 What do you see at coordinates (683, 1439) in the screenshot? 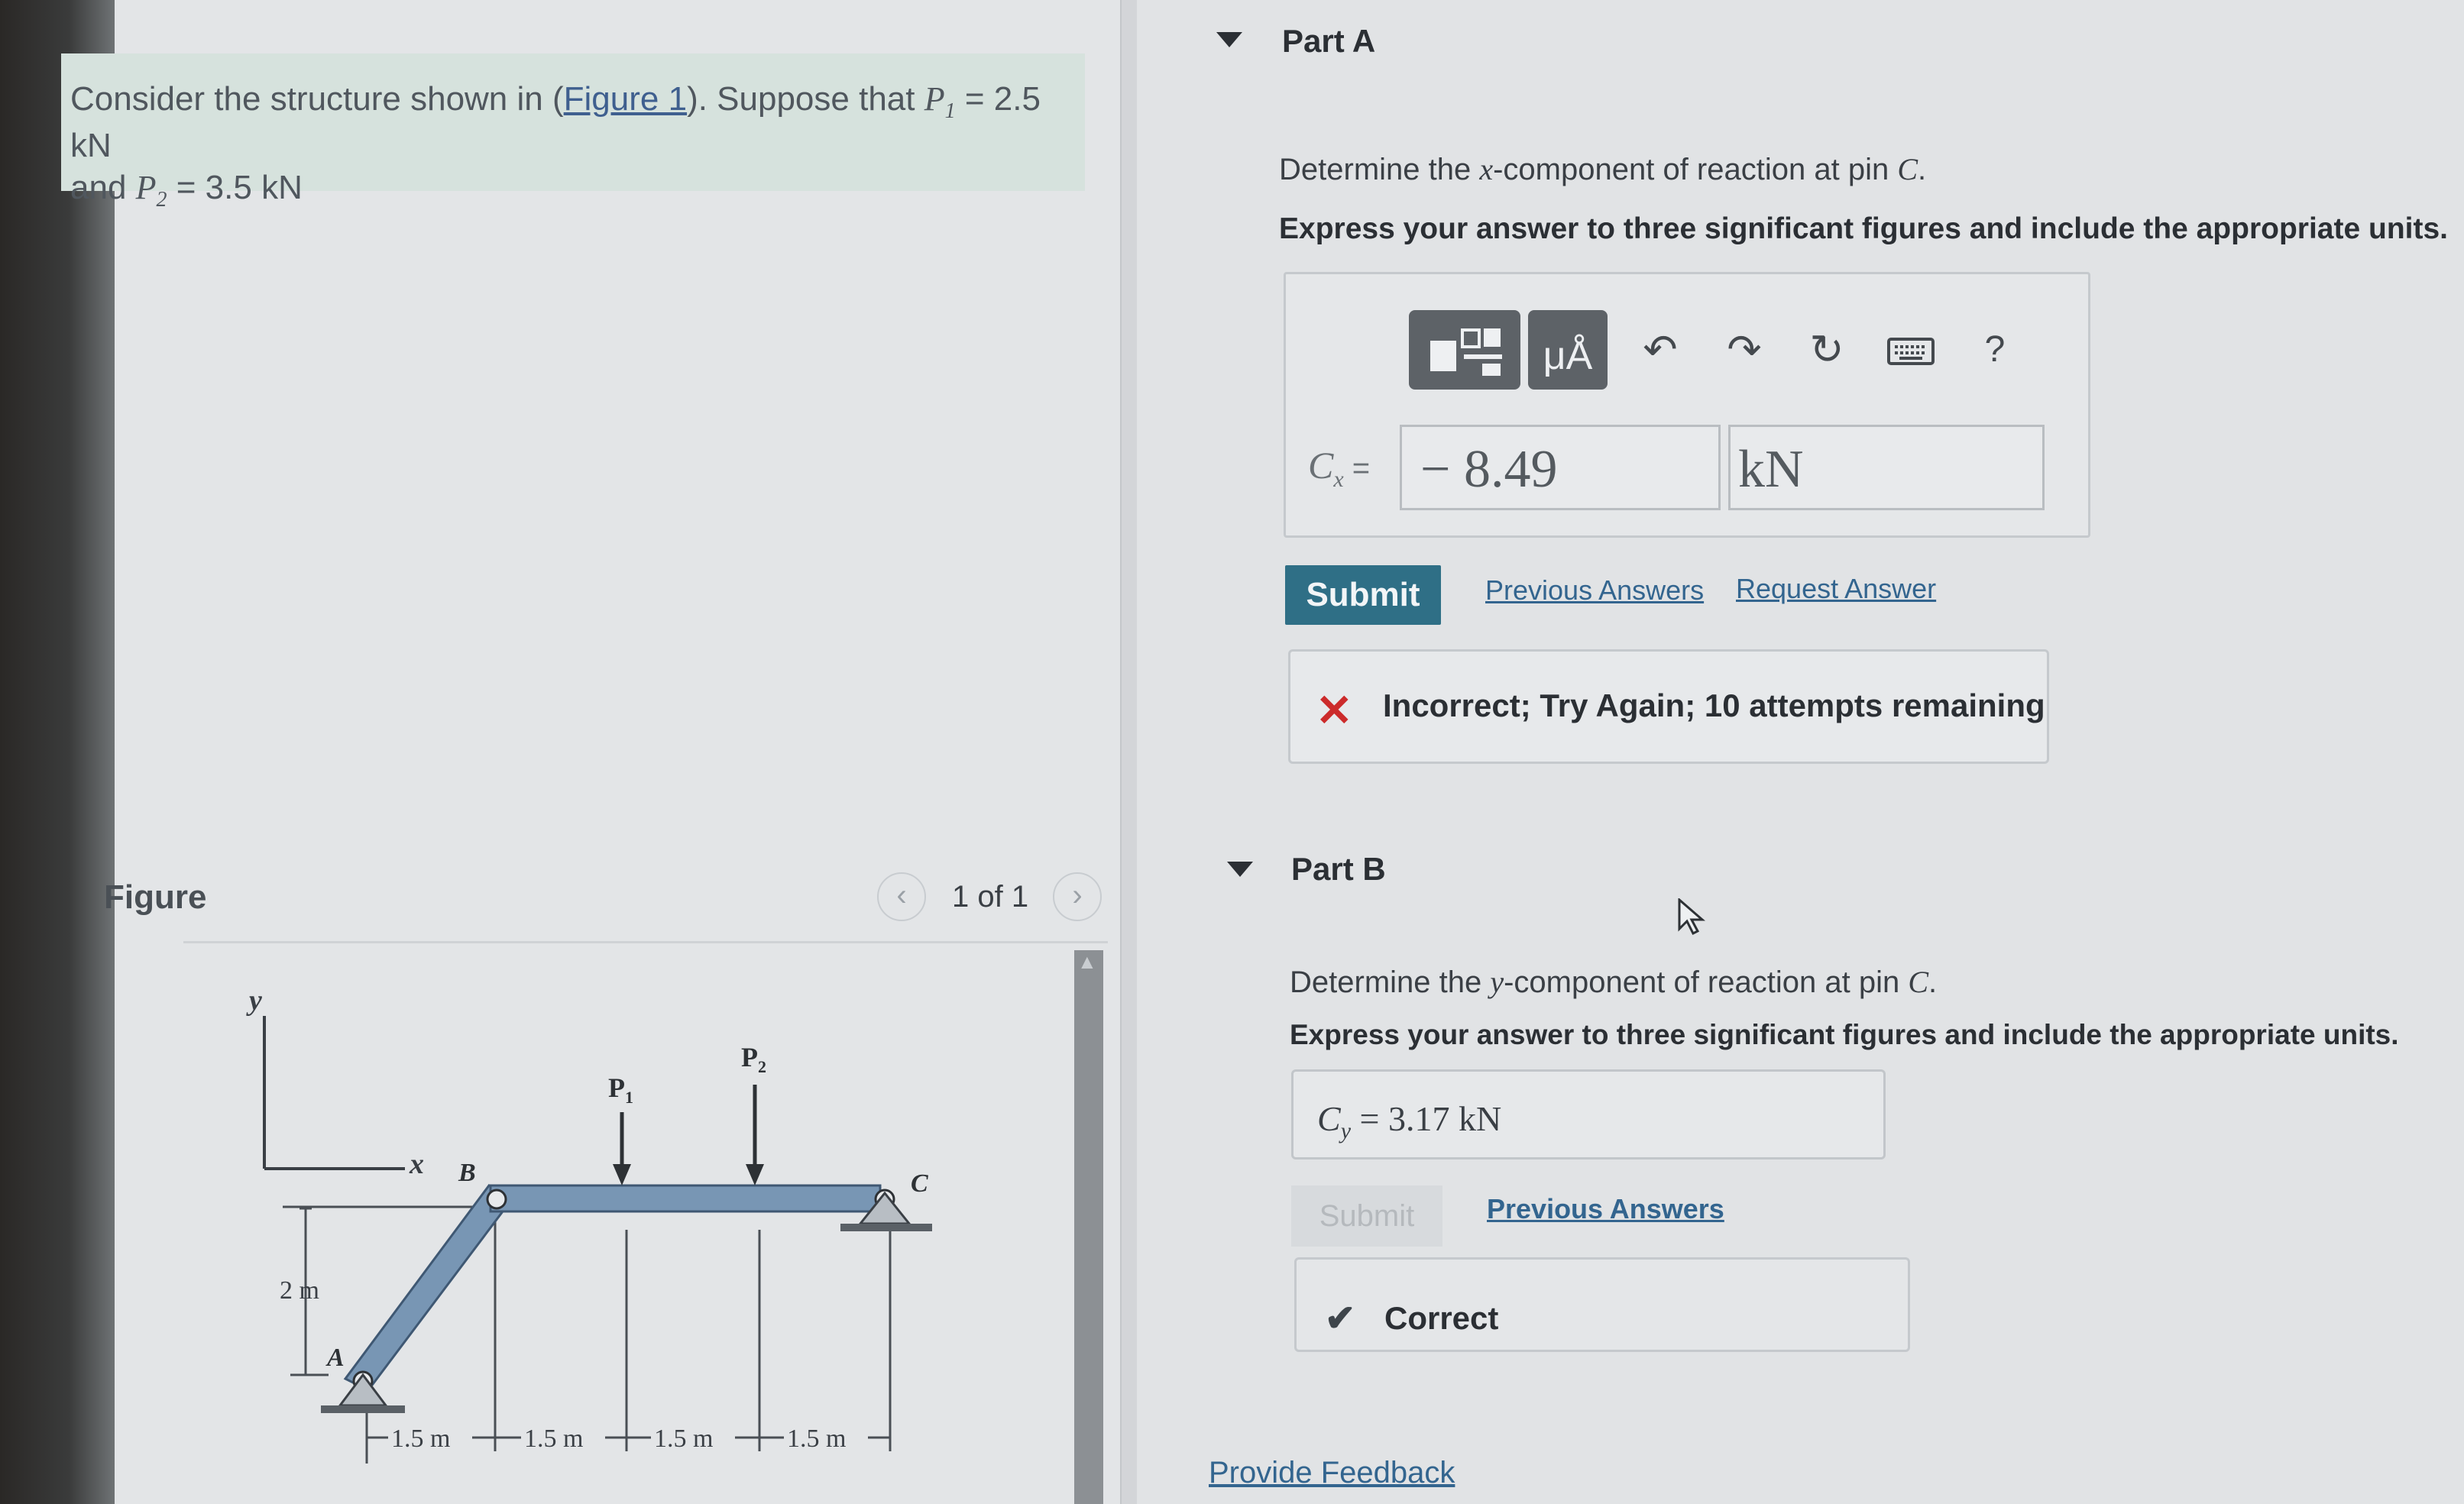
I see `span-dimension-3: 1.5 m` at bounding box center [683, 1439].